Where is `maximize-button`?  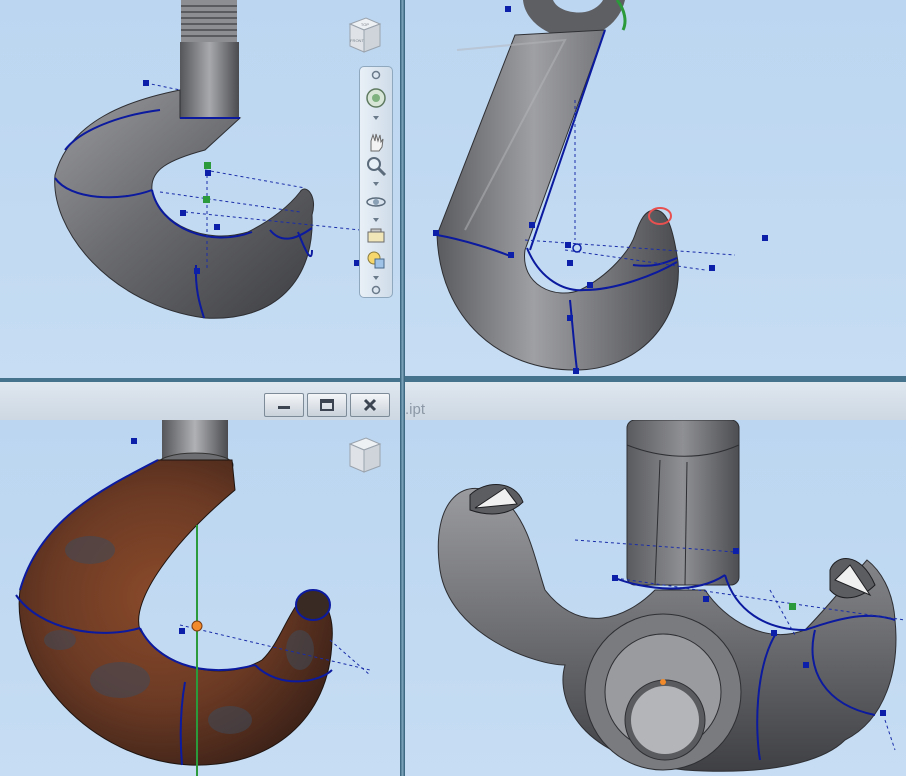
maximize-button is located at coordinates (327, 405).